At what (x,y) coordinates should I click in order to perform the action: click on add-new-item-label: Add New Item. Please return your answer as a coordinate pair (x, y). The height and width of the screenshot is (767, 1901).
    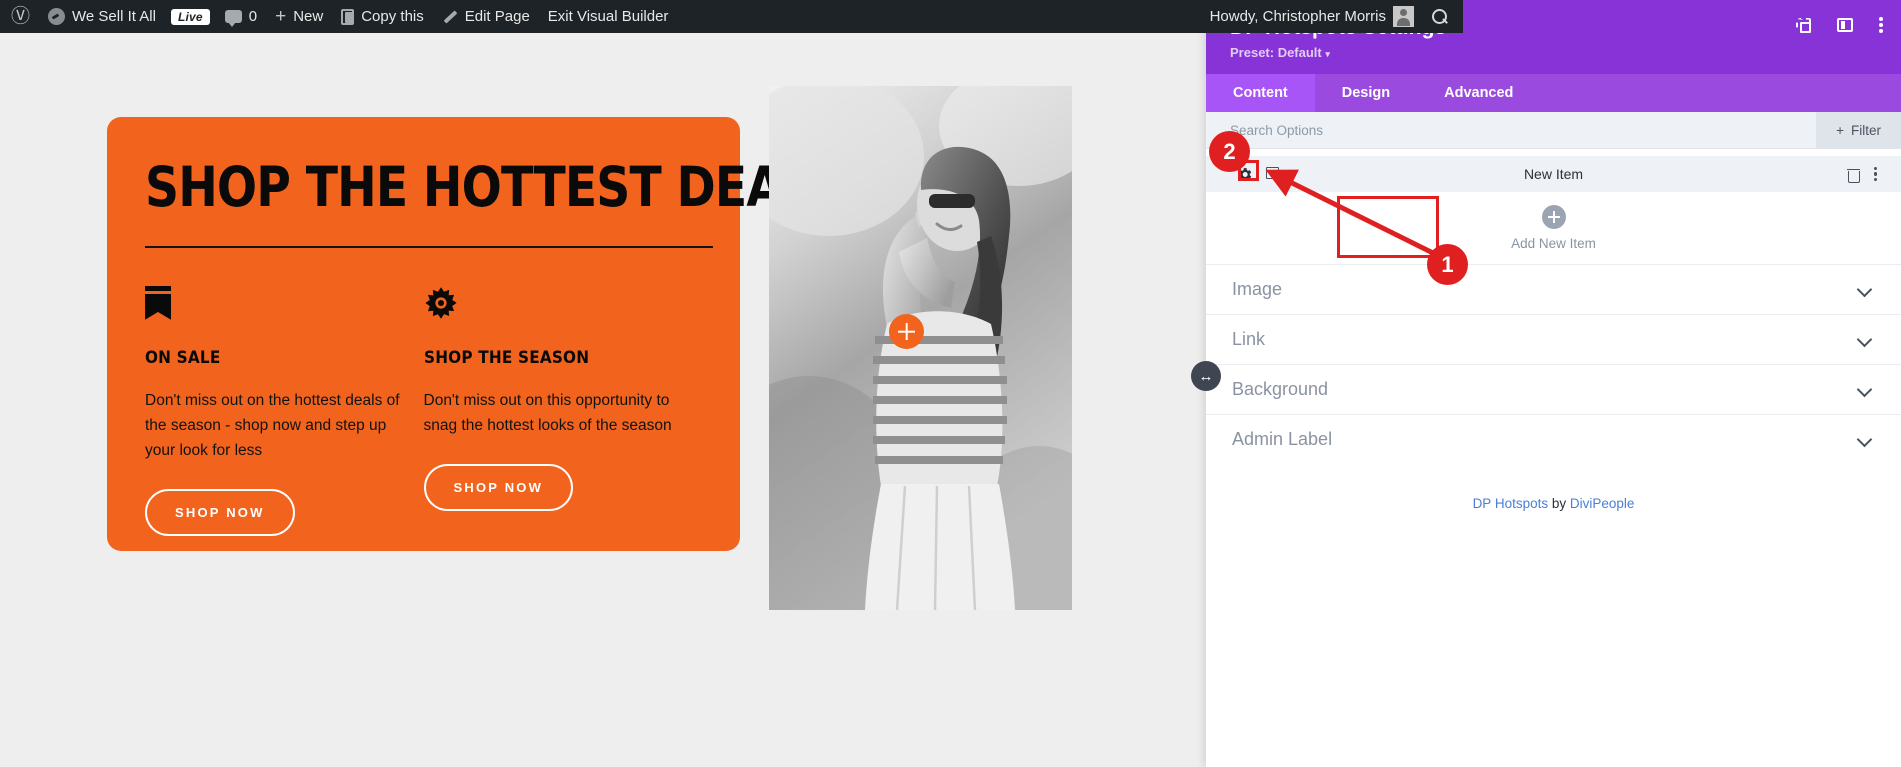
    Looking at the image, I should click on (1553, 243).